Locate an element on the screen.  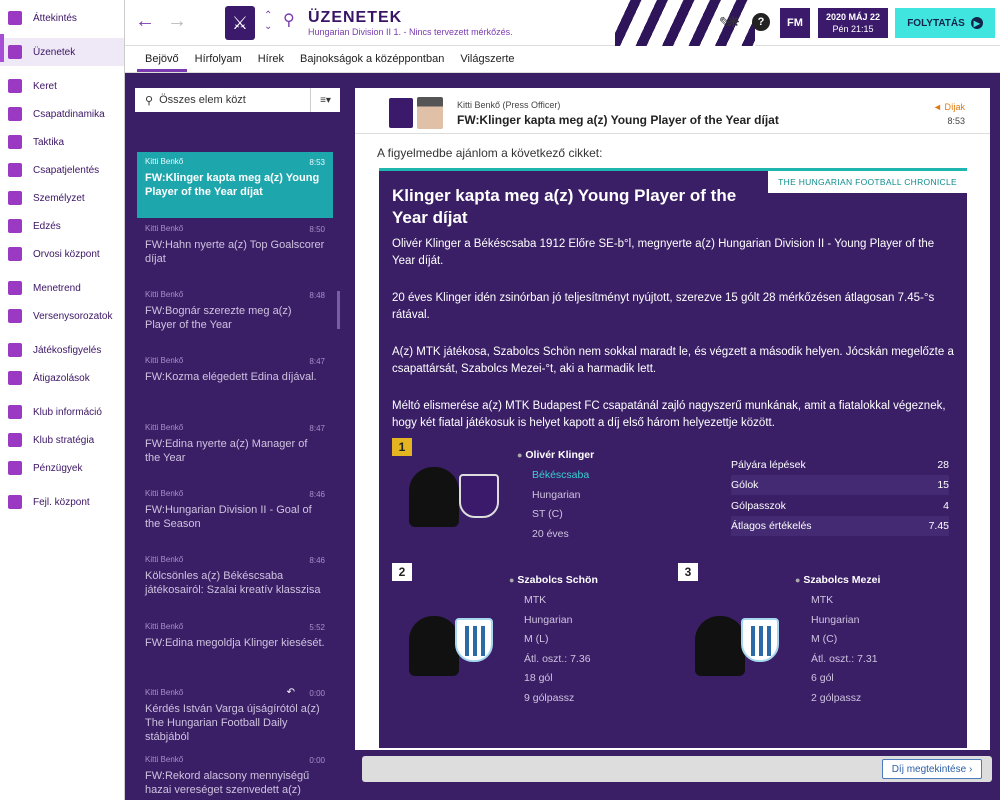
player-name: ● Olivér Klinger is located at coordinates (555, 455).